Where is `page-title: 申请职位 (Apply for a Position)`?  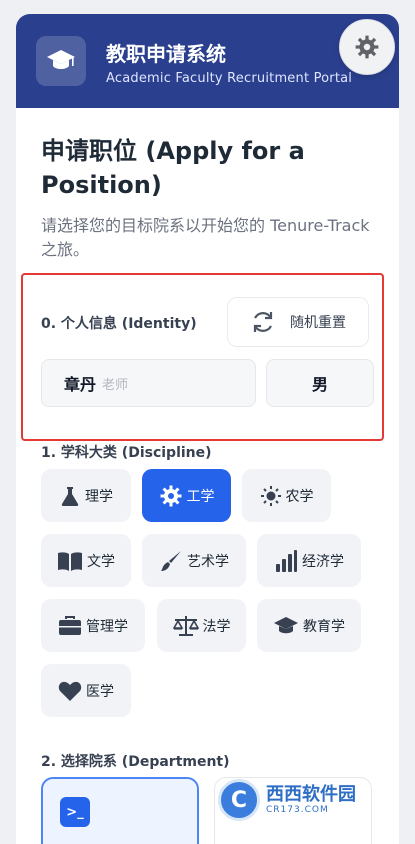
page-title: 申请职位 (Apply for a Position) is located at coordinates (173, 168).